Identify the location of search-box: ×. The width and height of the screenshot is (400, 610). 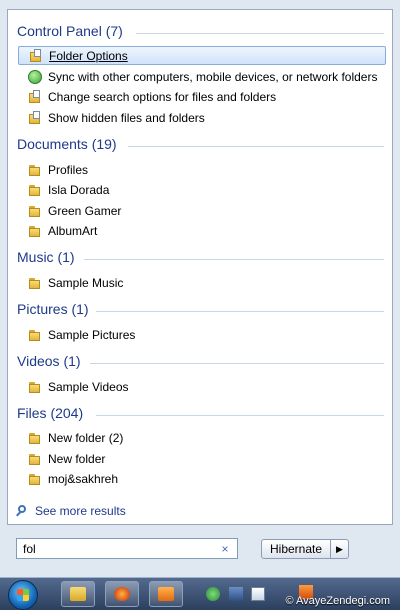
(127, 548).